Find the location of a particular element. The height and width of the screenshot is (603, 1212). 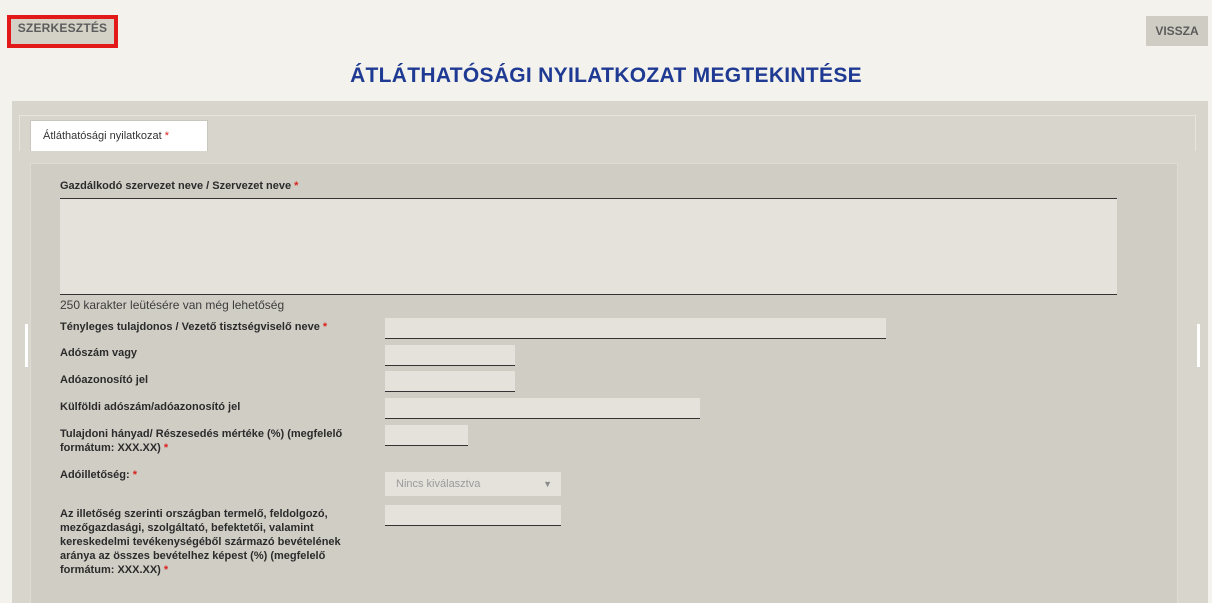

back-button: VISSZA is located at coordinates (1177, 31).